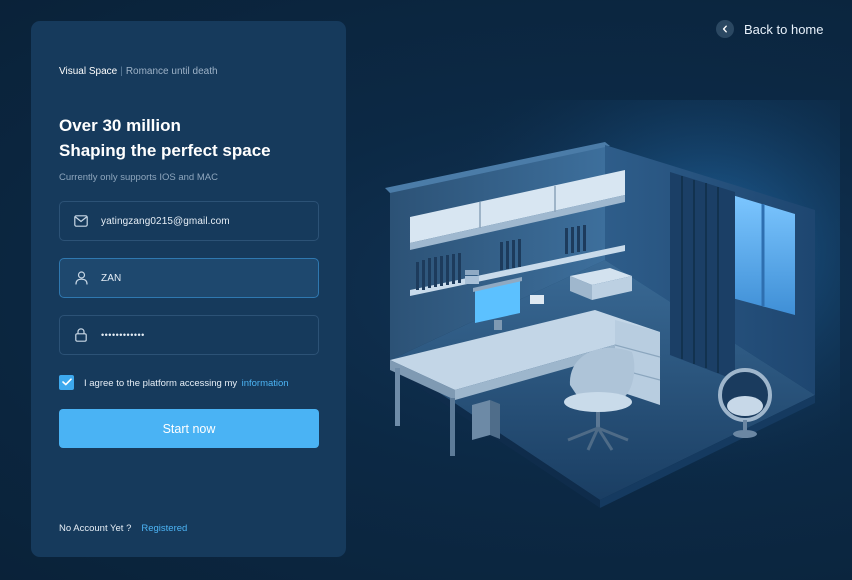  I want to click on mail-icon, so click(81, 221).